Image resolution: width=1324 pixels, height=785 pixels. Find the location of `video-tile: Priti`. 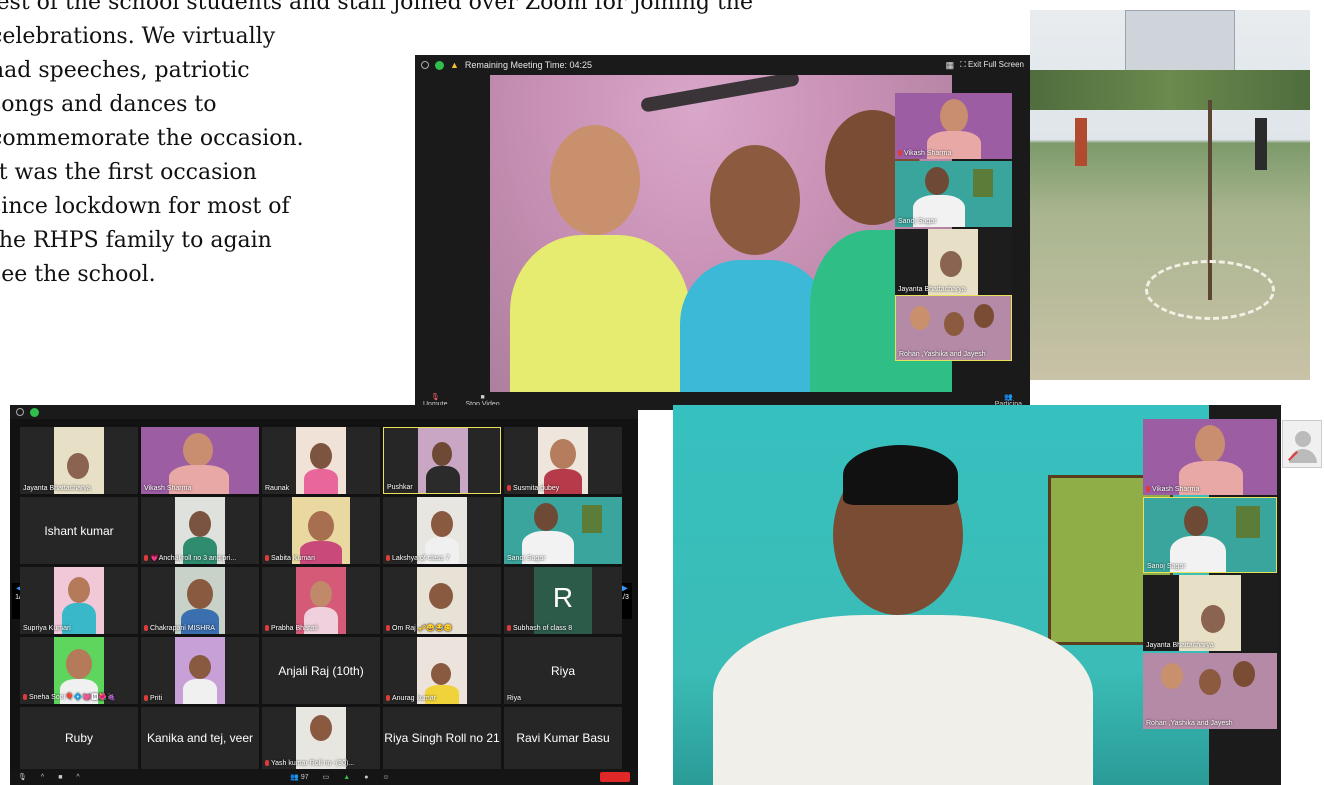

video-tile: Priti is located at coordinates (200, 670).